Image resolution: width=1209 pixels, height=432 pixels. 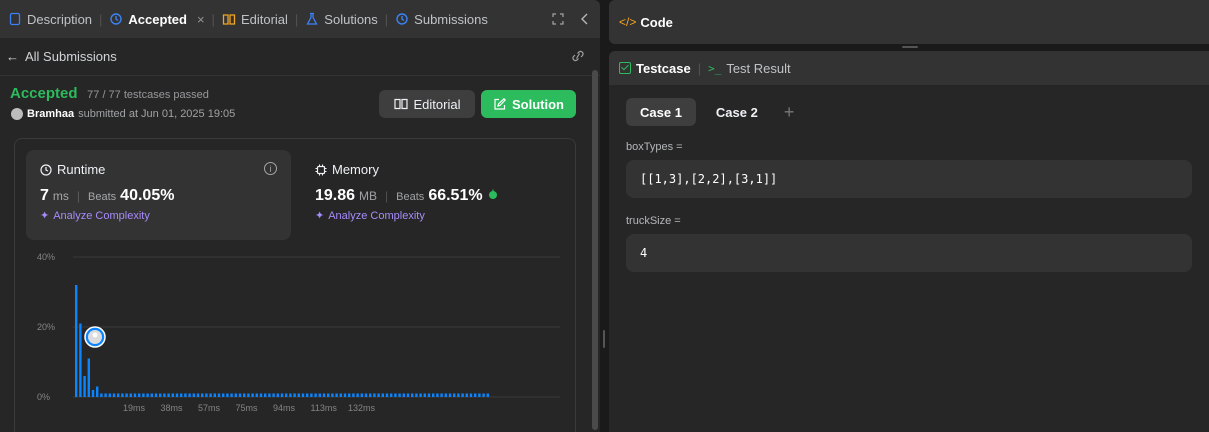 I want to click on link-icon, so click(x=578, y=56).